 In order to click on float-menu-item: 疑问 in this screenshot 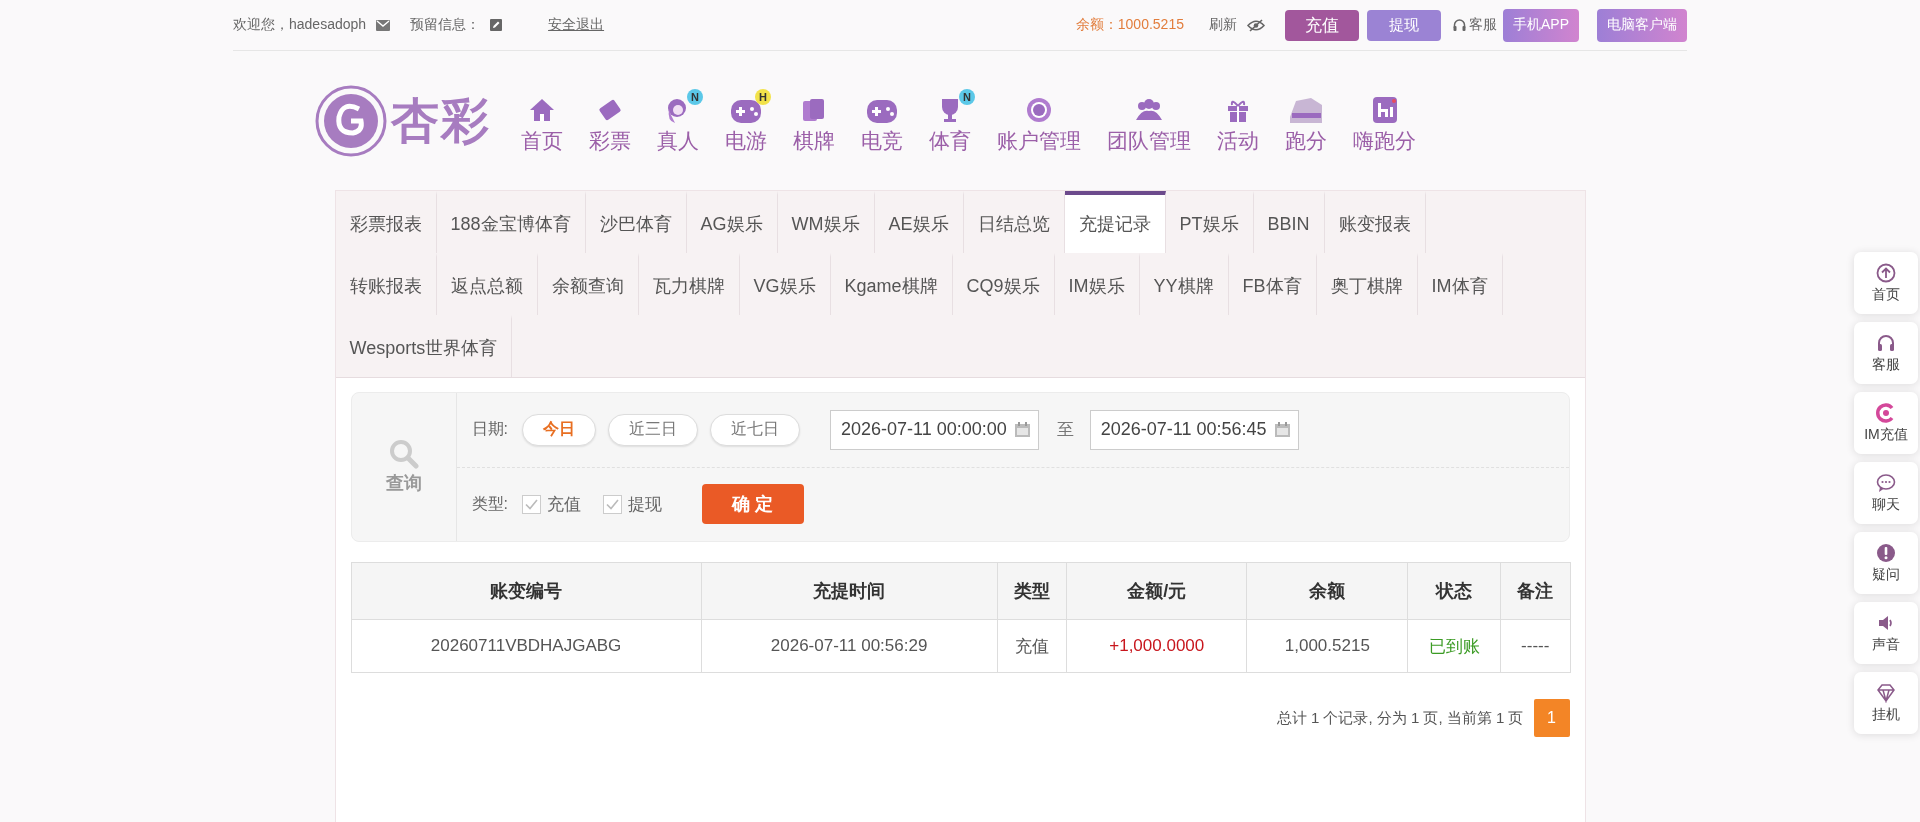, I will do `click(1886, 563)`.